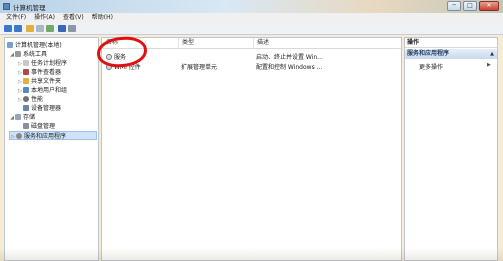 This screenshot has height=261, width=503. Describe the element at coordinates (18, 28) in the screenshot. I see `forward-icon` at that location.